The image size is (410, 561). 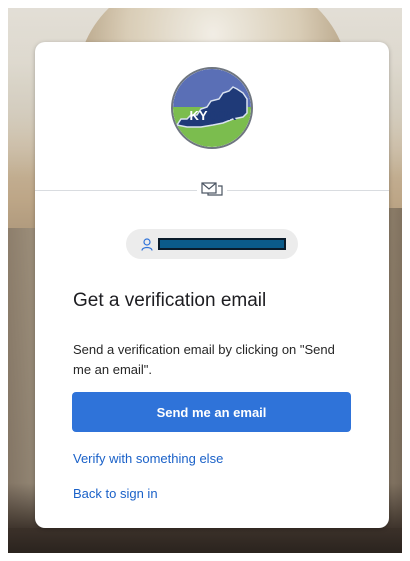 What do you see at coordinates (115, 493) in the screenshot?
I see `back-to-sign-in-link: Back to sign in` at bounding box center [115, 493].